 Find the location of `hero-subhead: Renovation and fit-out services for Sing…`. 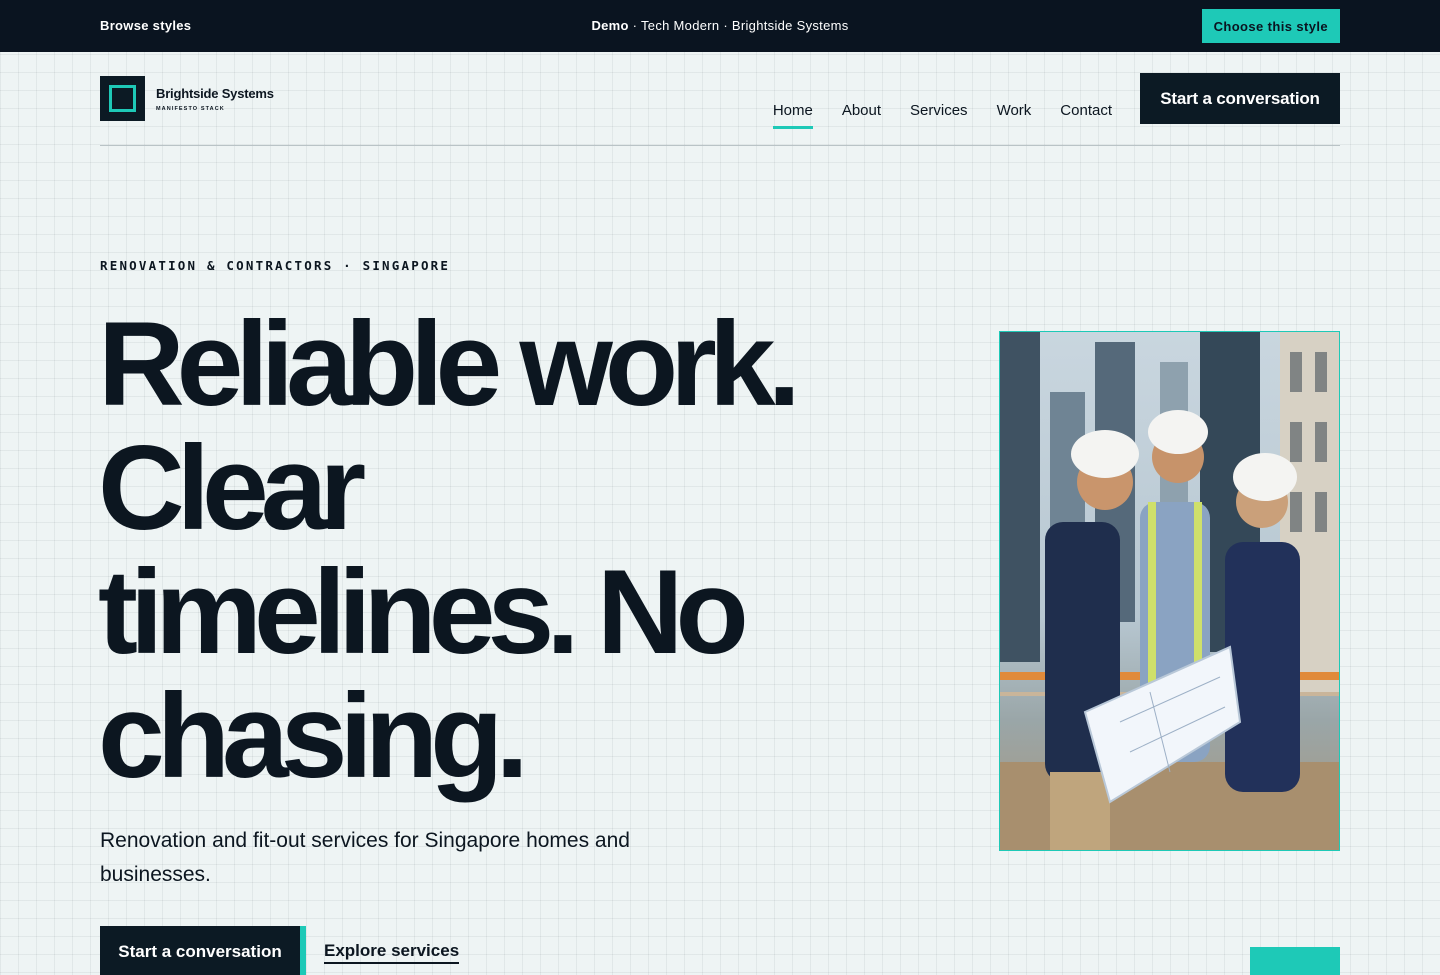

hero-subhead: Renovation and fit-out services for Sing… is located at coordinates (365, 857).